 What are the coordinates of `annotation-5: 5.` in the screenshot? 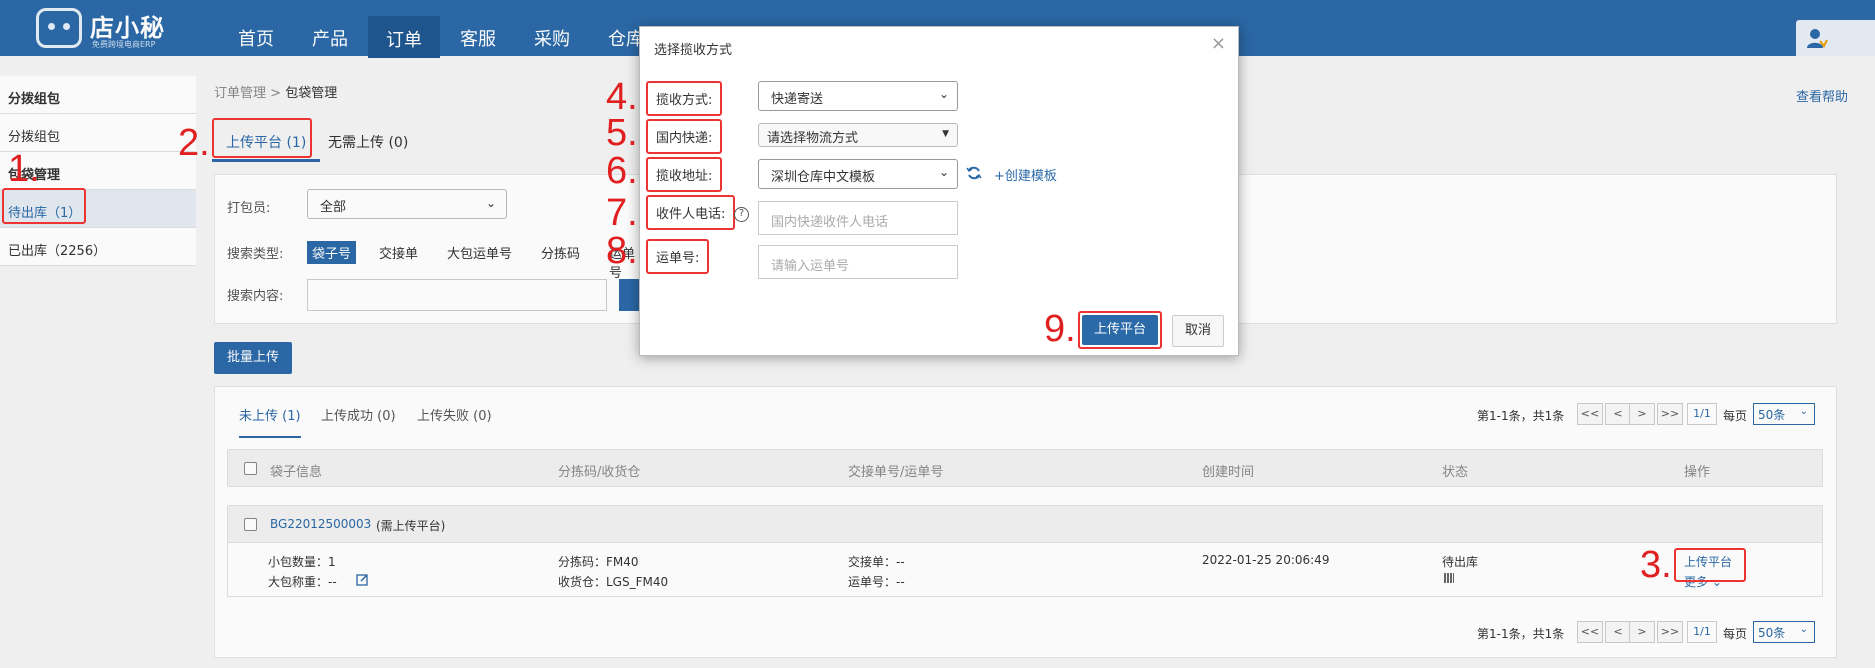 It's located at (622, 133).